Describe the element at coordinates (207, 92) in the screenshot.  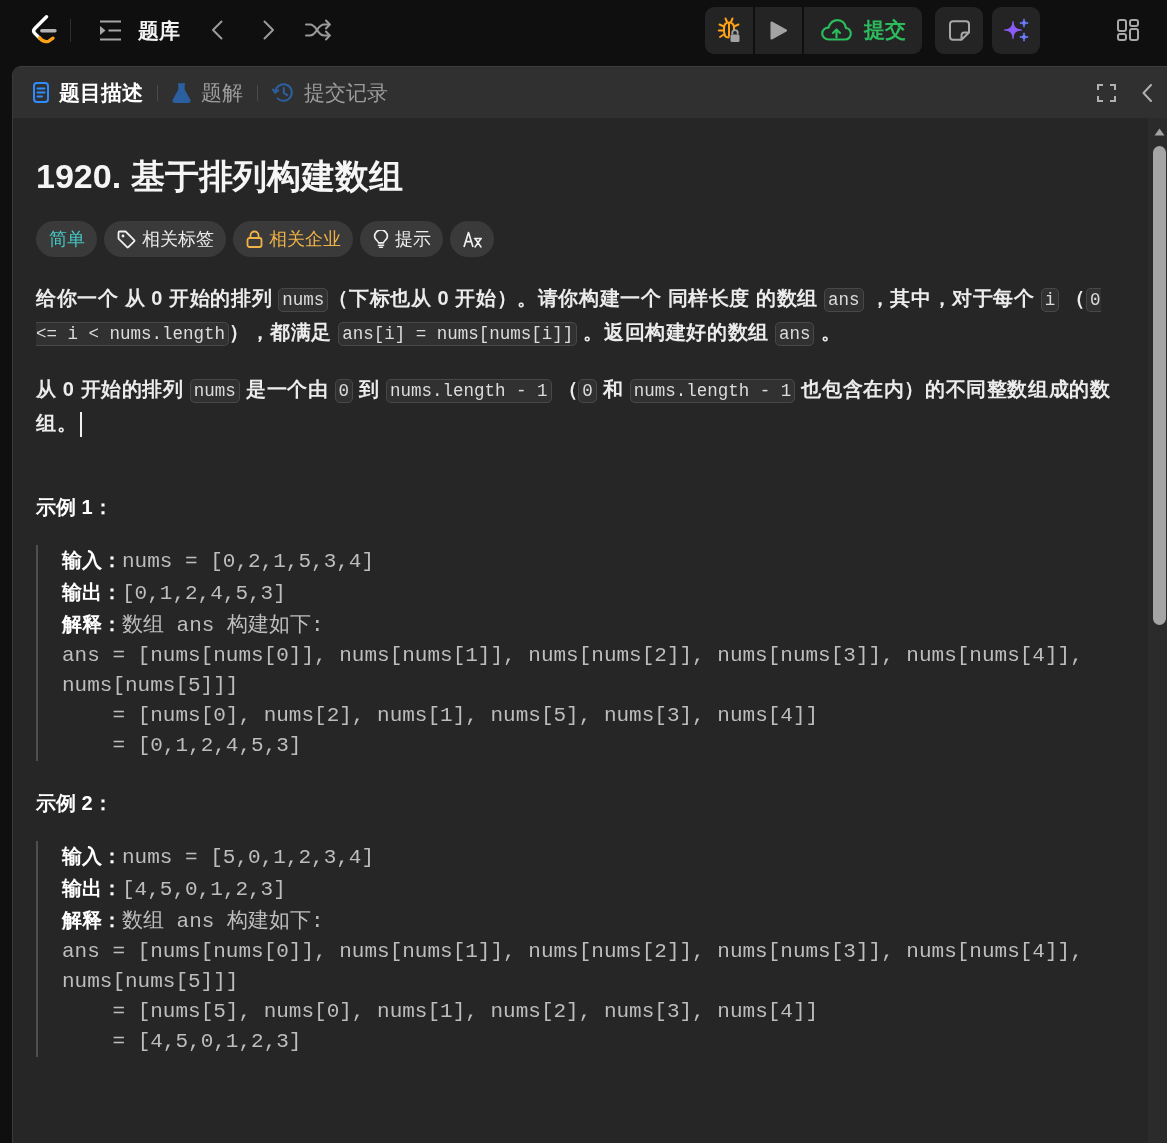
I see `panel-tab: 题解` at that location.